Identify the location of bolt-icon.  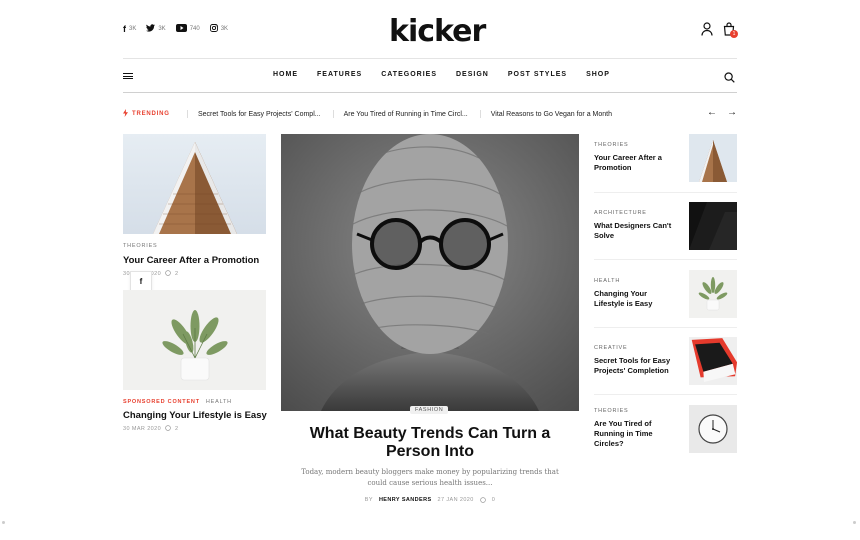
(125, 114).